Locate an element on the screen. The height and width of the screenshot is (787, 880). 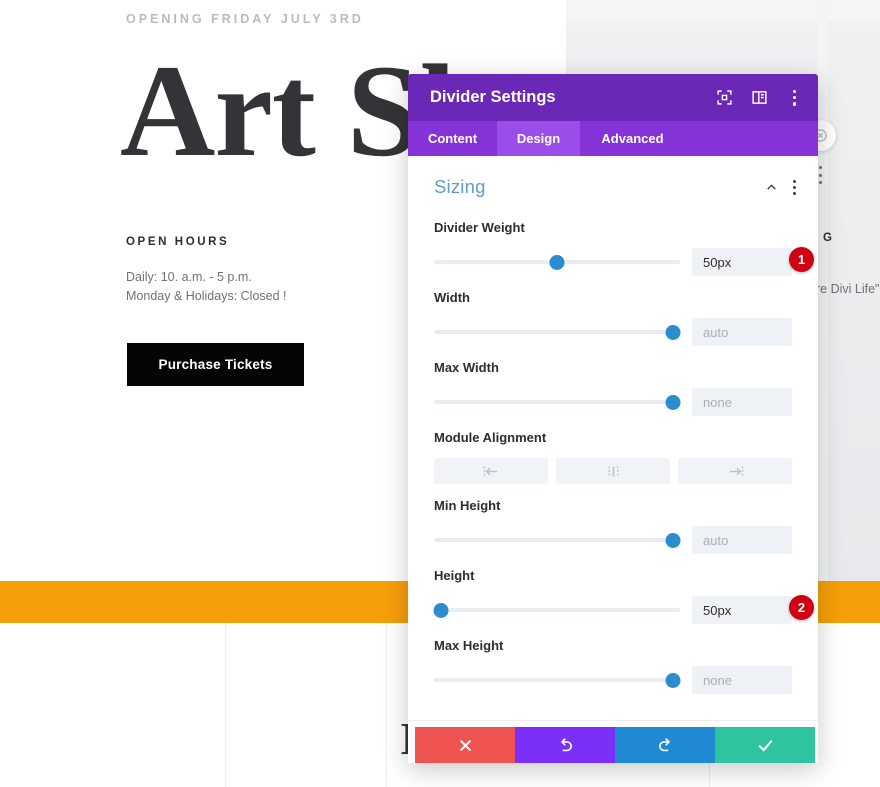
align-left-icon is located at coordinates (490, 471).